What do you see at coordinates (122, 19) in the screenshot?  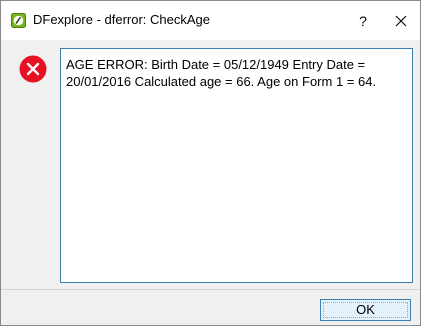 I see `window-title: DFexplore - dferror: CheckAge` at bounding box center [122, 19].